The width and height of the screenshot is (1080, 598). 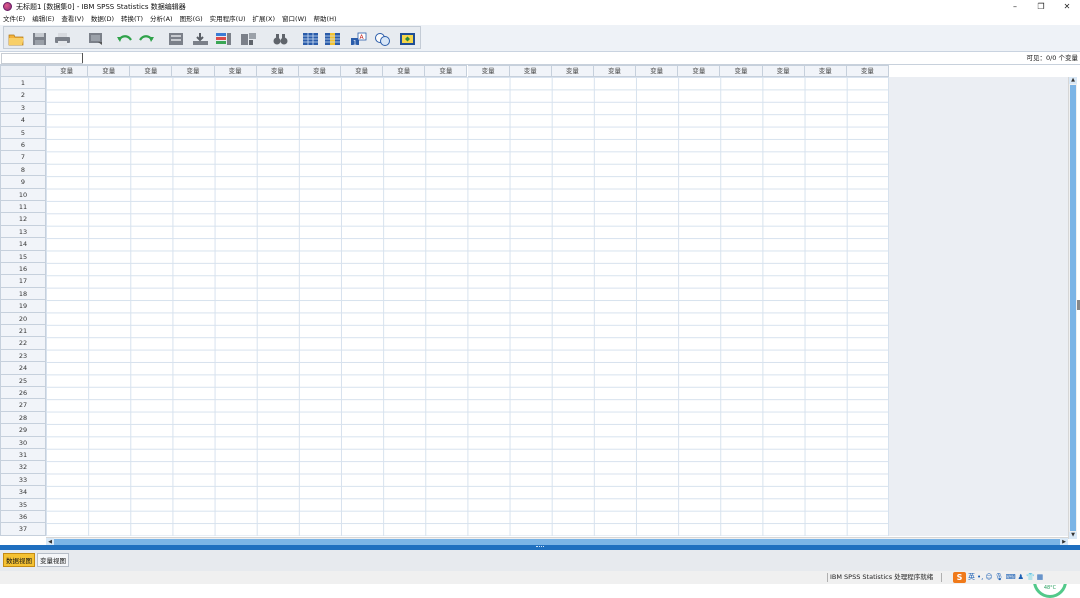 I want to click on show-all-icon, so click(x=407, y=39).